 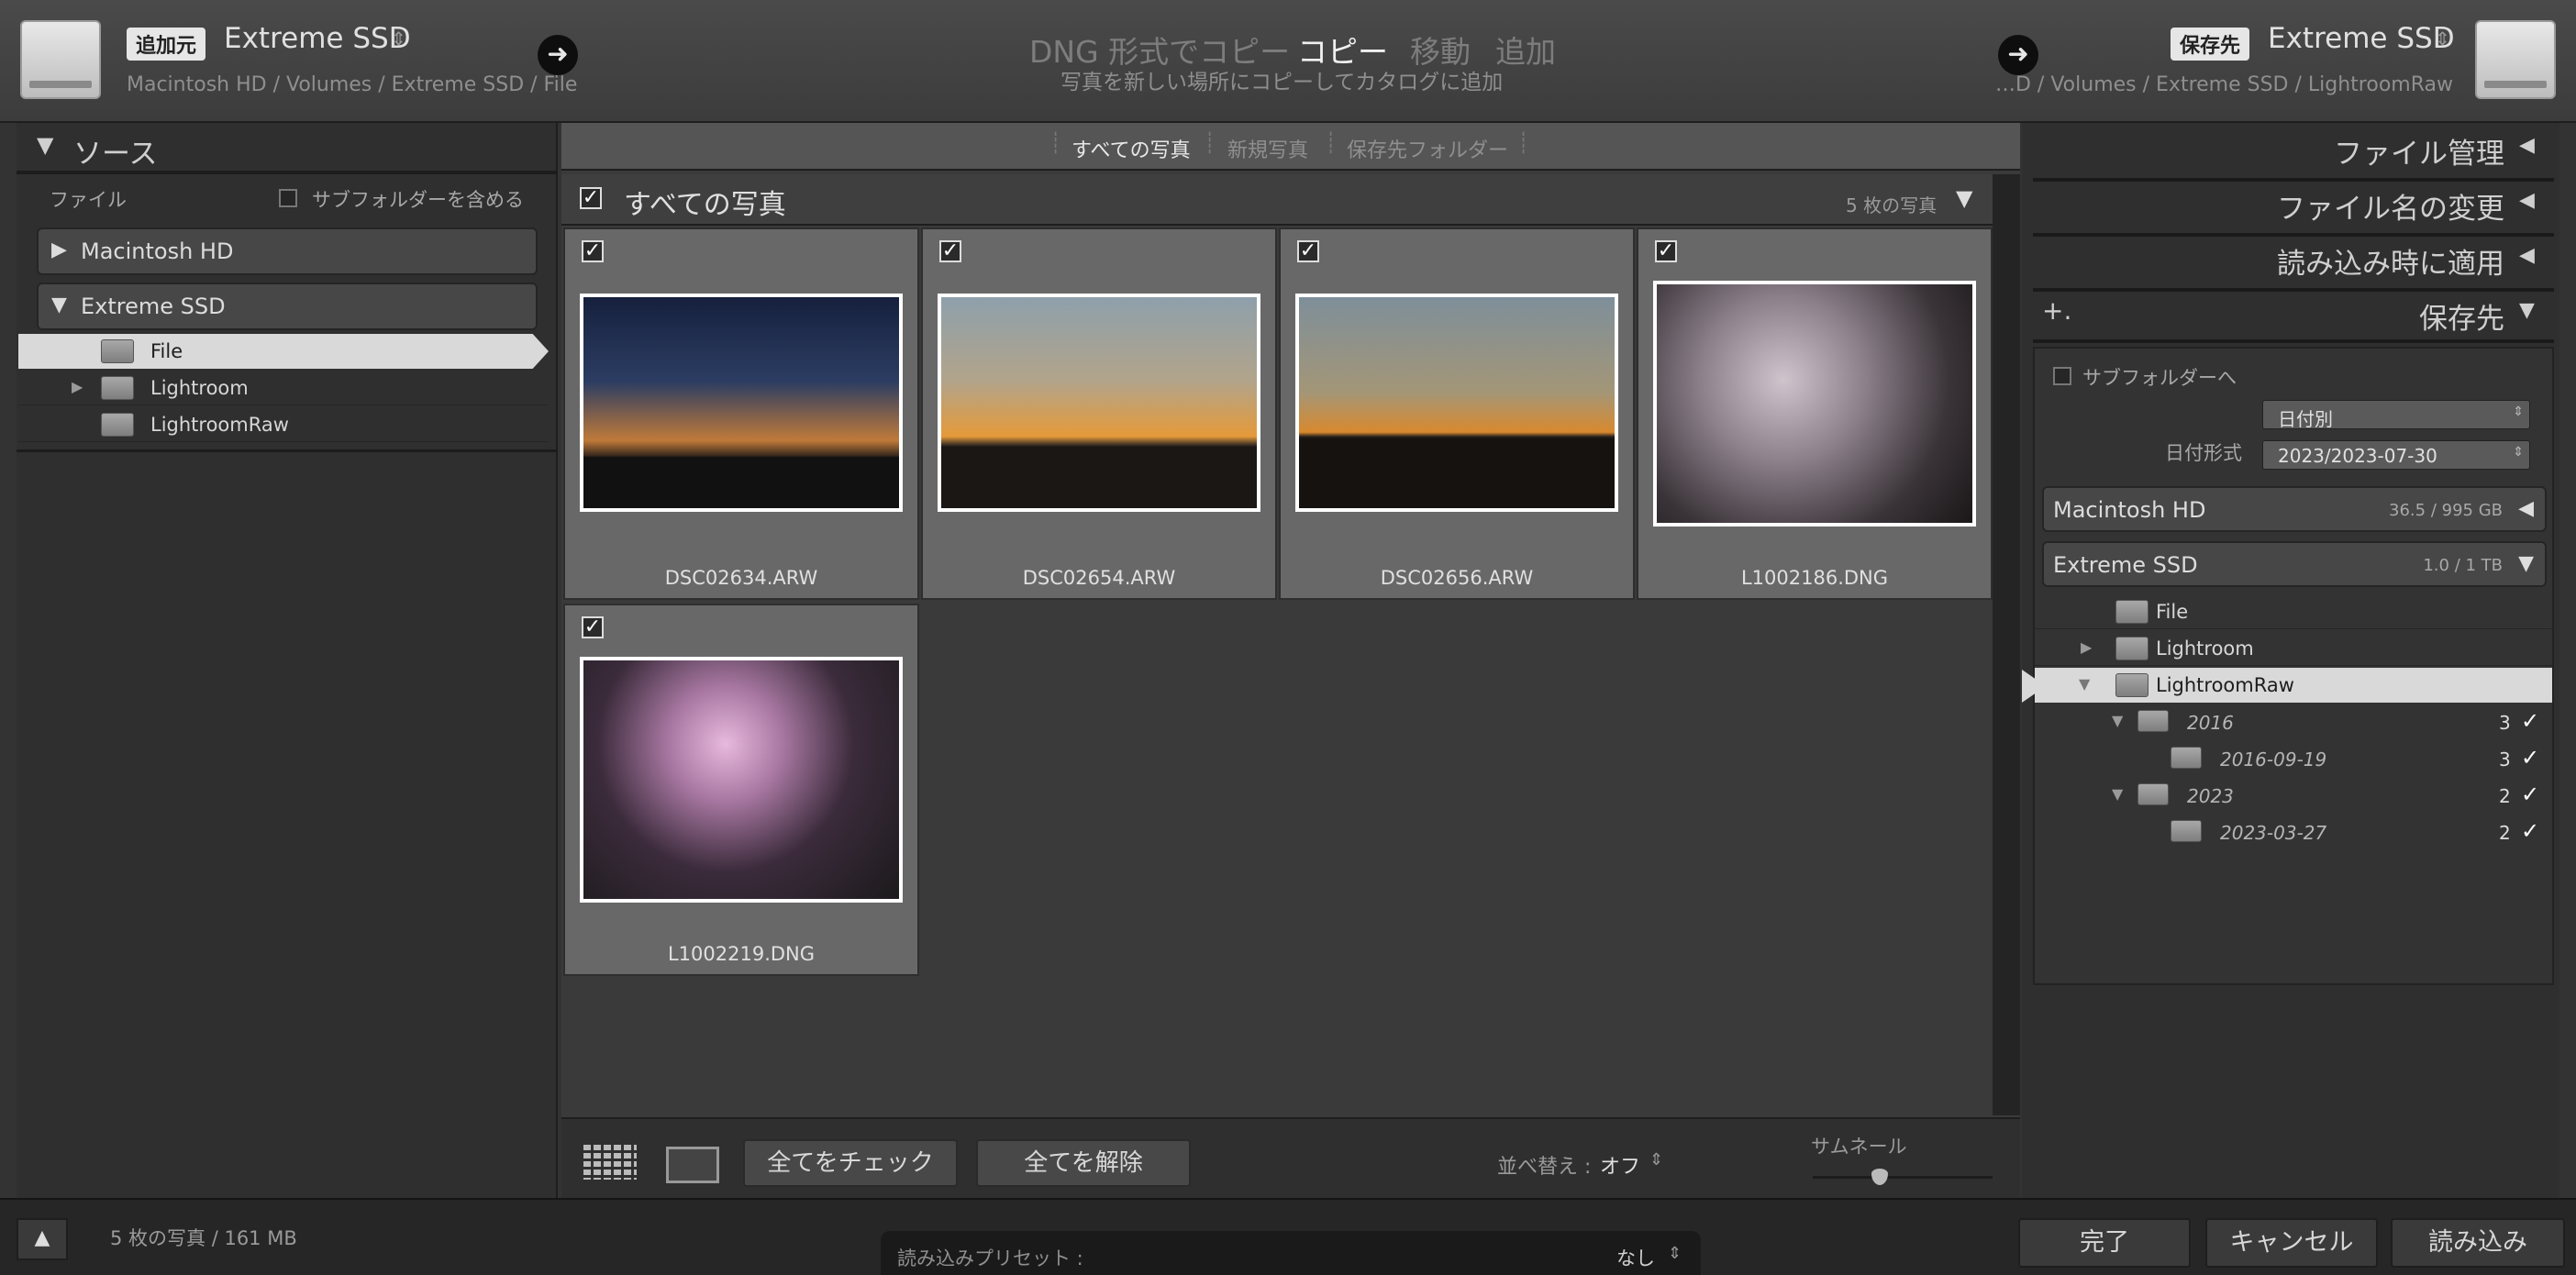 What do you see at coordinates (2396, 455) in the screenshot?
I see `date-format-select: 2023/2023-07-30 ⇕` at bounding box center [2396, 455].